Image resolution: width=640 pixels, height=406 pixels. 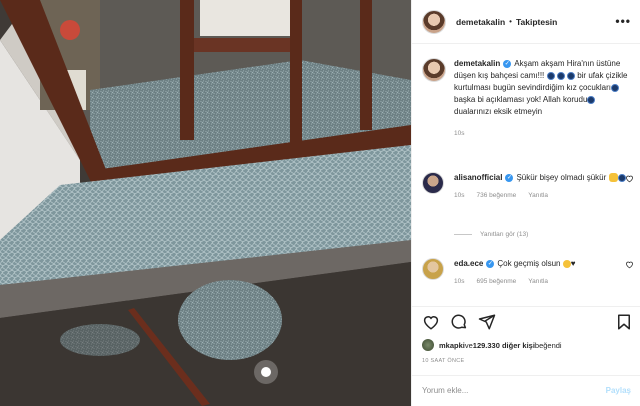 What do you see at coordinates (542, 134) in the screenshot?
I see `caption-meta: 10s` at bounding box center [542, 134].